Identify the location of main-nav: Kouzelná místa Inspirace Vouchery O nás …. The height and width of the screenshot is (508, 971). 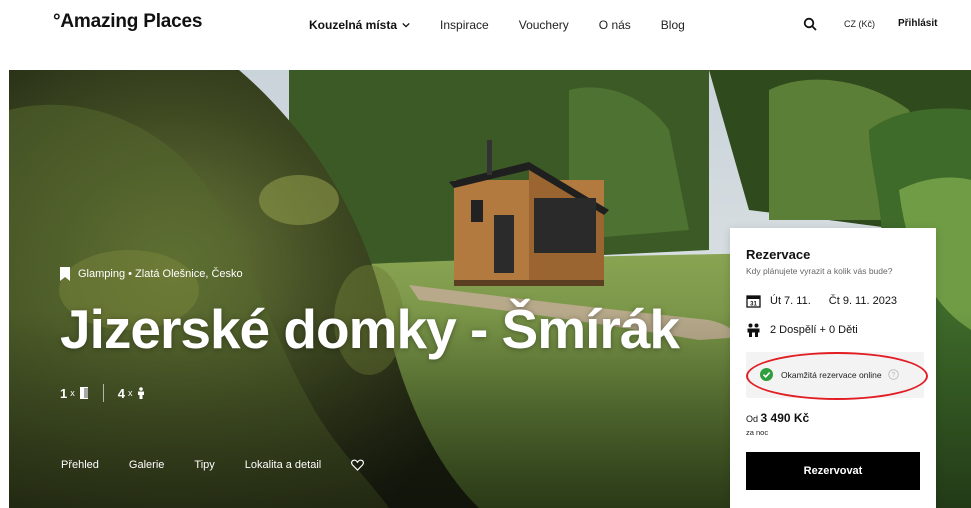
(512, 25).